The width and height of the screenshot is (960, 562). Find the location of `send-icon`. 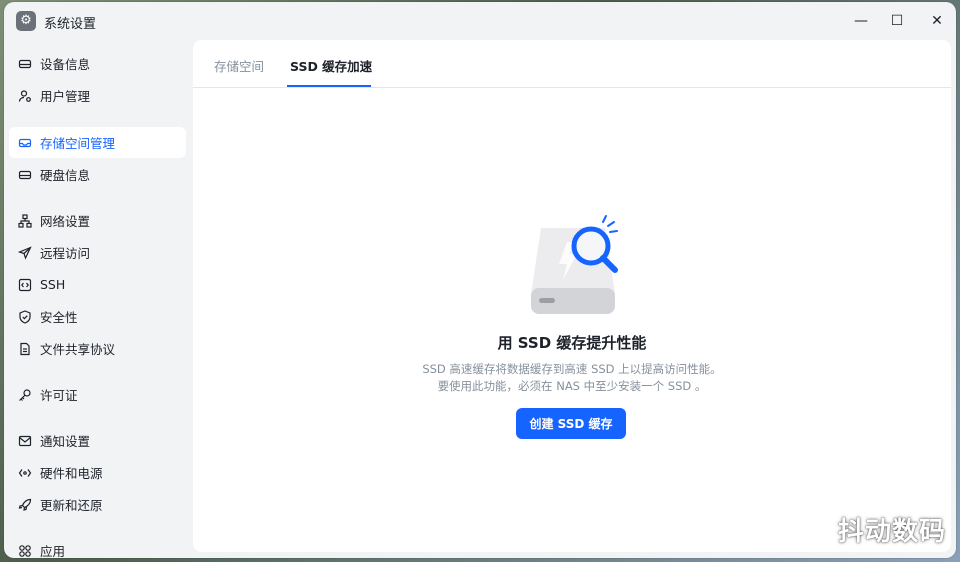

send-icon is located at coordinates (25, 252).